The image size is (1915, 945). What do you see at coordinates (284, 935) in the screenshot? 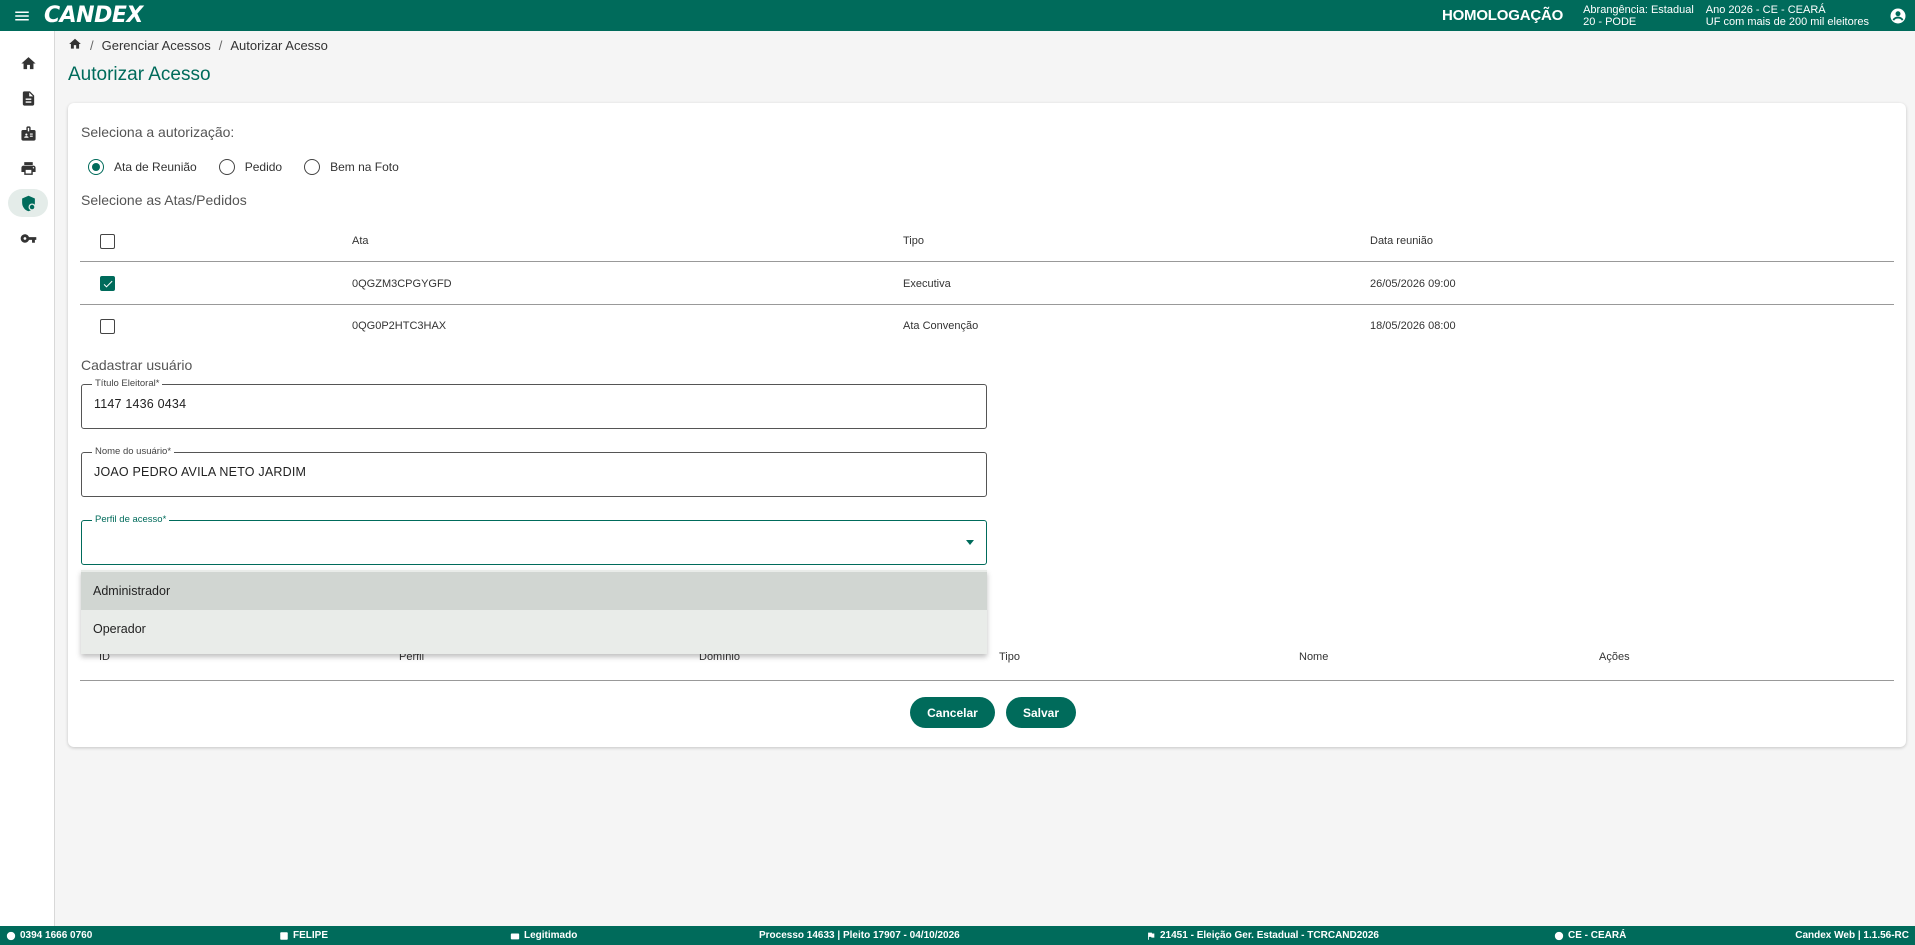
I see `person-badge-icon` at bounding box center [284, 935].